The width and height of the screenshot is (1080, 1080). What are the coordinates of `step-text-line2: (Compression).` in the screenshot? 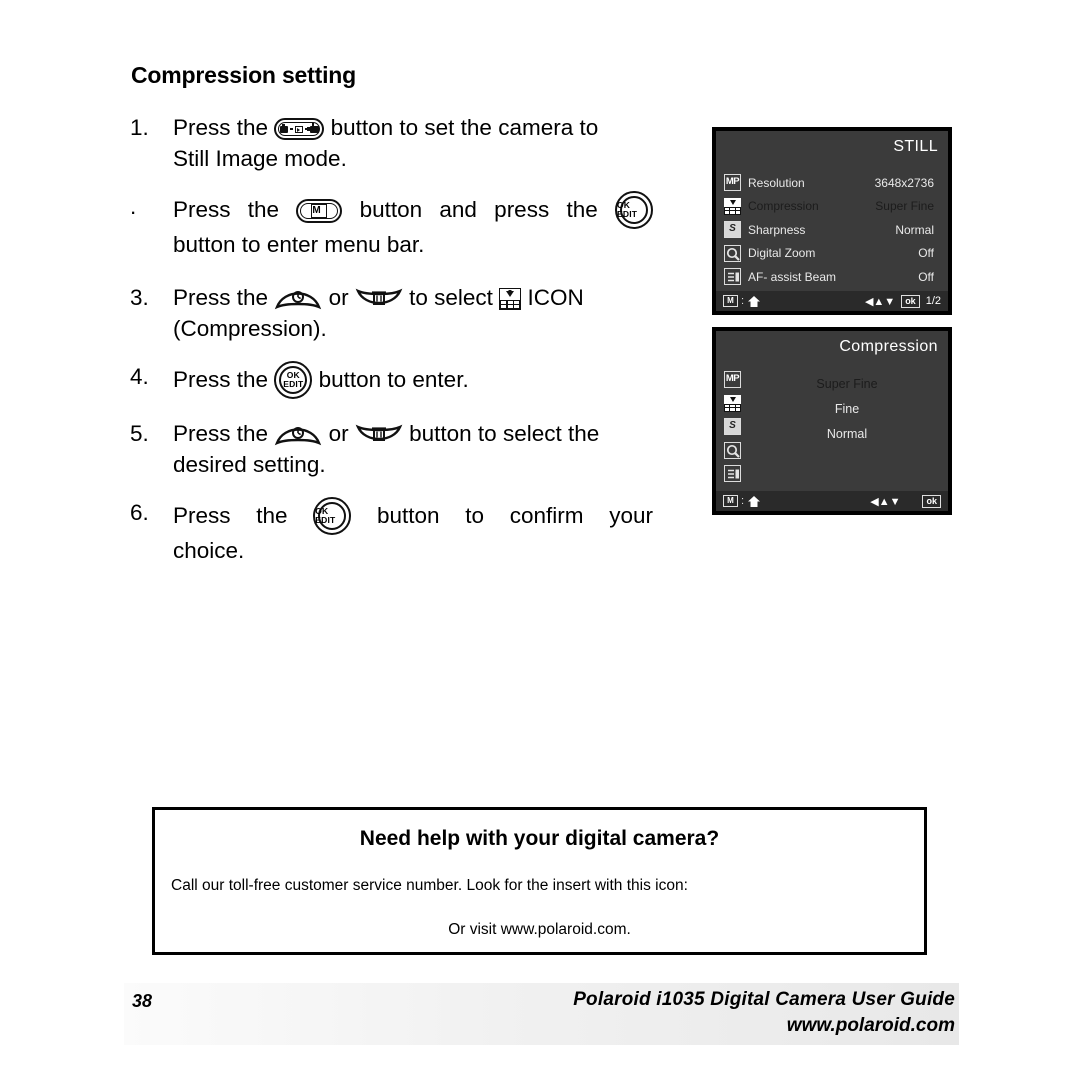 It's located at (250, 328).